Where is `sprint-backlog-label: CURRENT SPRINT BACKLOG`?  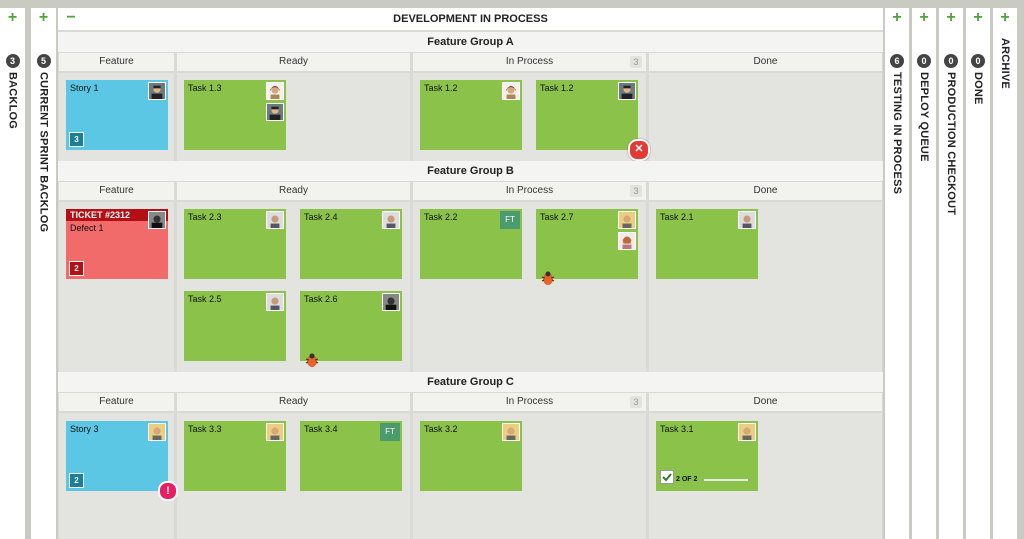 sprint-backlog-label: CURRENT SPRINT BACKLOG is located at coordinates (44, 152).